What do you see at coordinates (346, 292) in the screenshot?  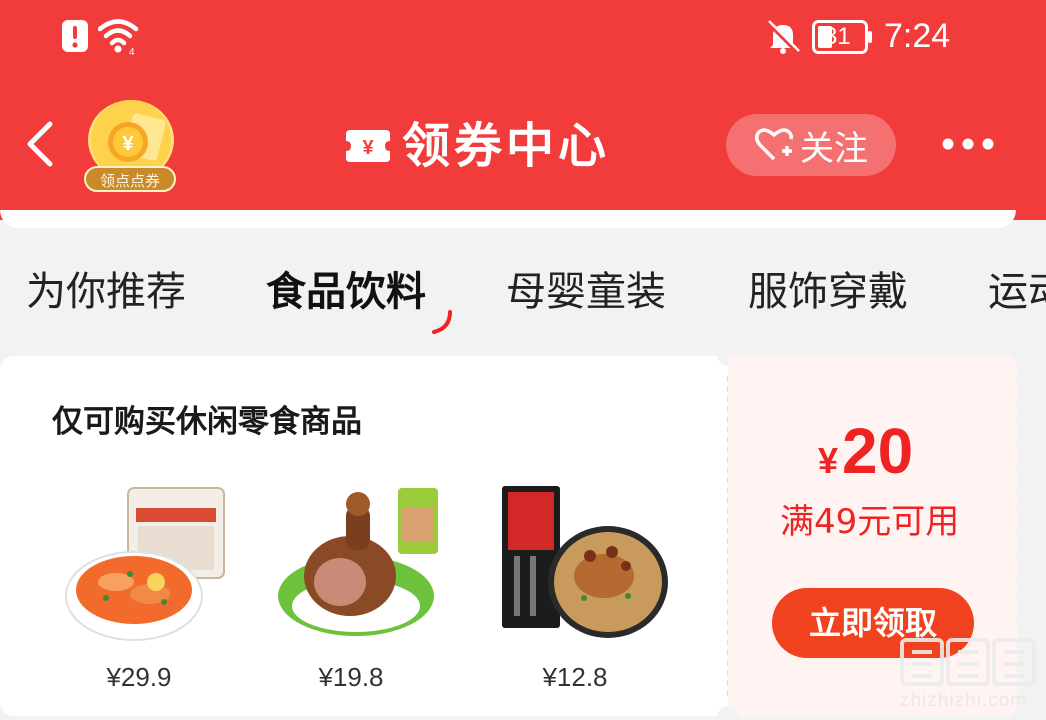 I see `tab-food-drinks: 食品饮料` at bounding box center [346, 292].